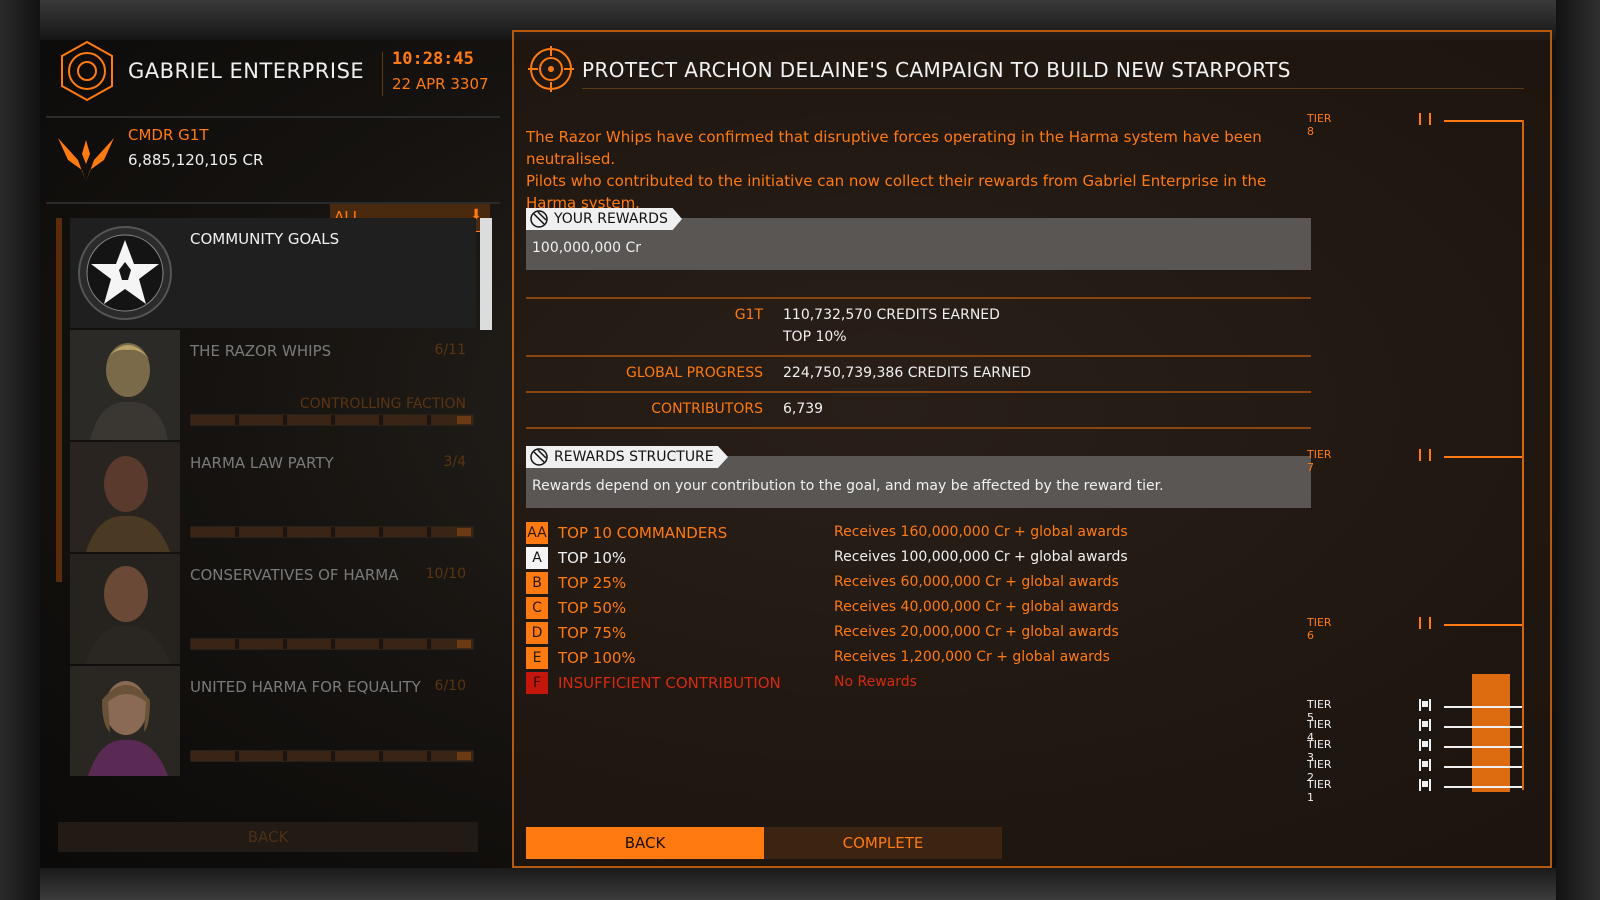  Describe the element at coordinates (537, 583) in the screenshot. I see `tier-grade-badge: B` at that location.